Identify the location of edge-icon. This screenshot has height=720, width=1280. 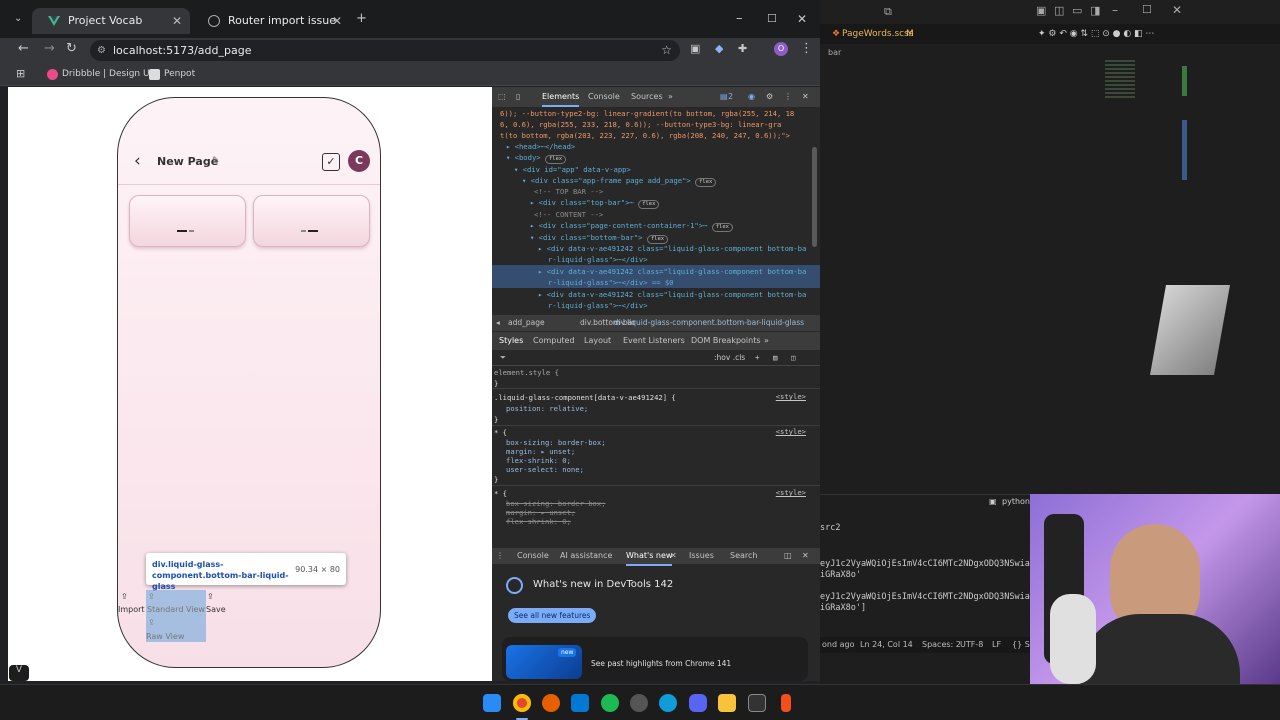
(668, 703).